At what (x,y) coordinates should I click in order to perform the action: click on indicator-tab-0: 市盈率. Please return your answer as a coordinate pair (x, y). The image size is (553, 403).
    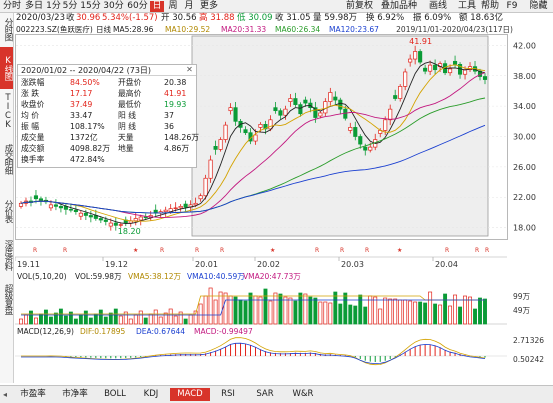
    Looking at the image, I should click on (33, 394).